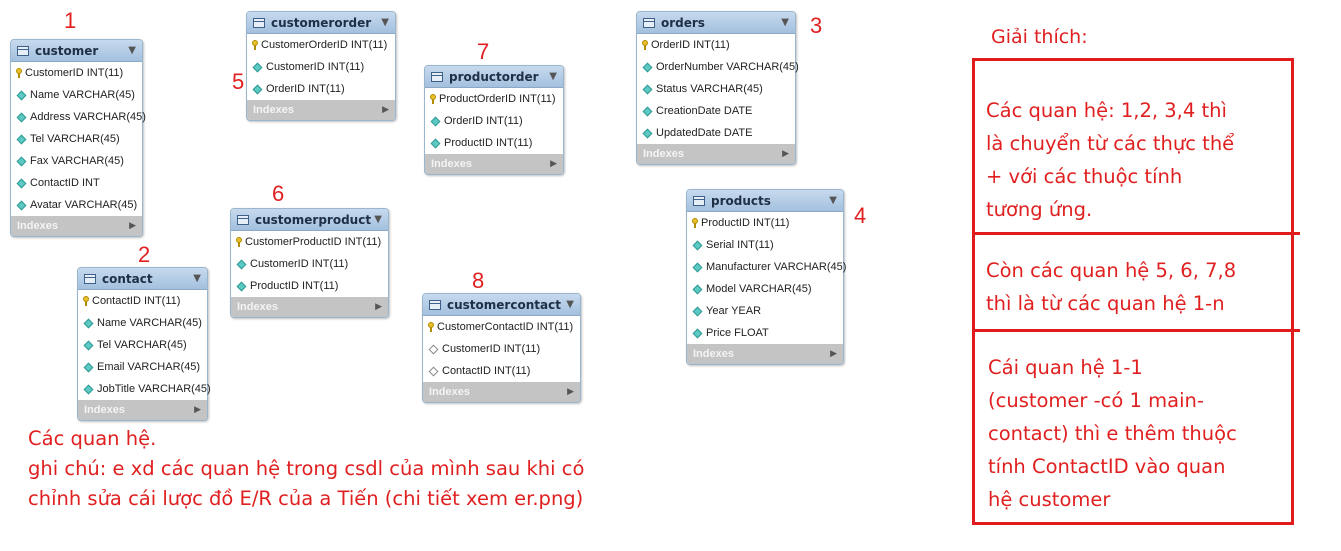 This screenshot has width=1341, height=551. What do you see at coordinates (740, 245) in the screenshot?
I see `column-label: Serial INT(11)` at bounding box center [740, 245].